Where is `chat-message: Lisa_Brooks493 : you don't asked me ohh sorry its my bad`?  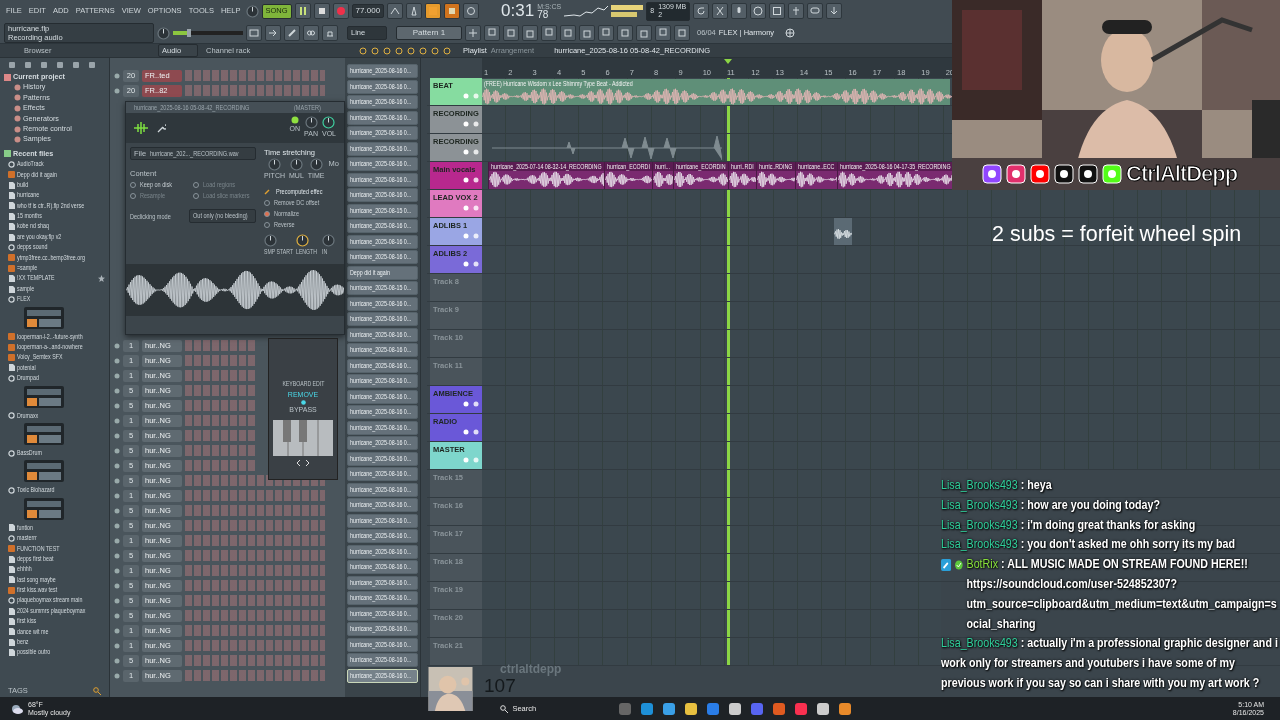 chat-message: Lisa_Brooks493 : you don't asked me ohh sorry its my bad is located at coordinates (1089, 545).